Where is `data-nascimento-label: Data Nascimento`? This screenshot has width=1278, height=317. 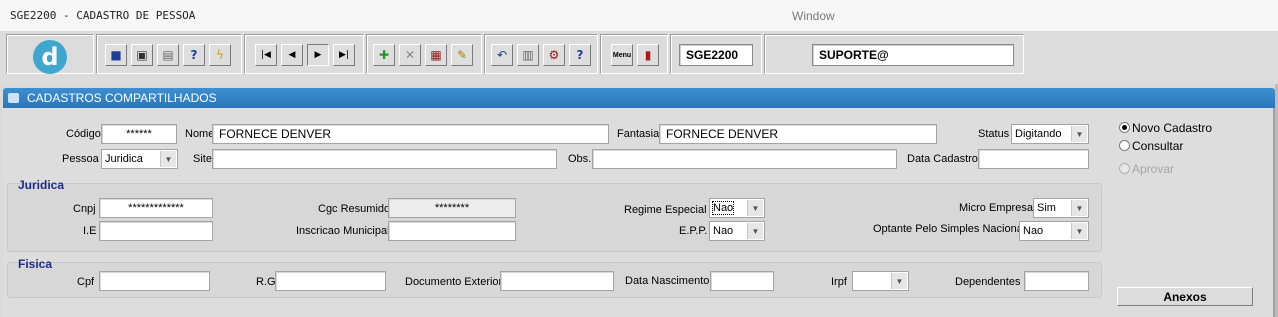
data-nascimento-label: Data Nascimento is located at coordinates (667, 281).